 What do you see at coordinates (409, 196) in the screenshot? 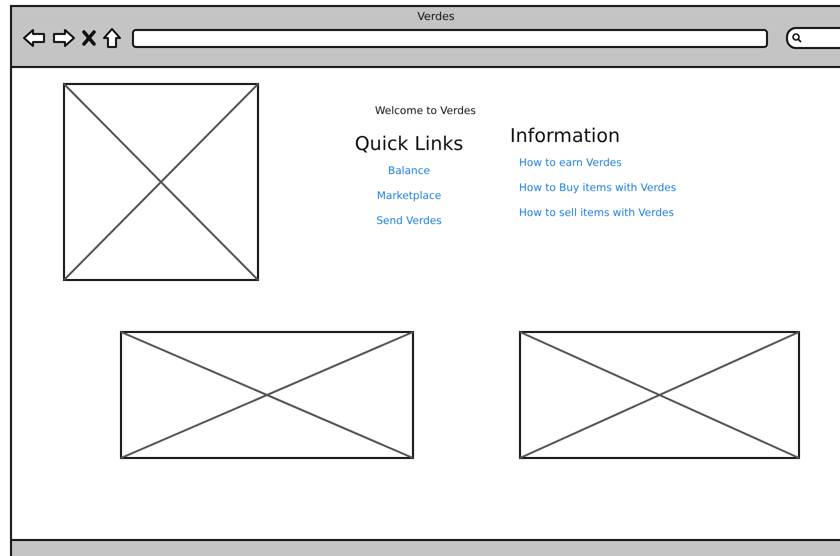
I see `quick-link: Marketplace` at bounding box center [409, 196].